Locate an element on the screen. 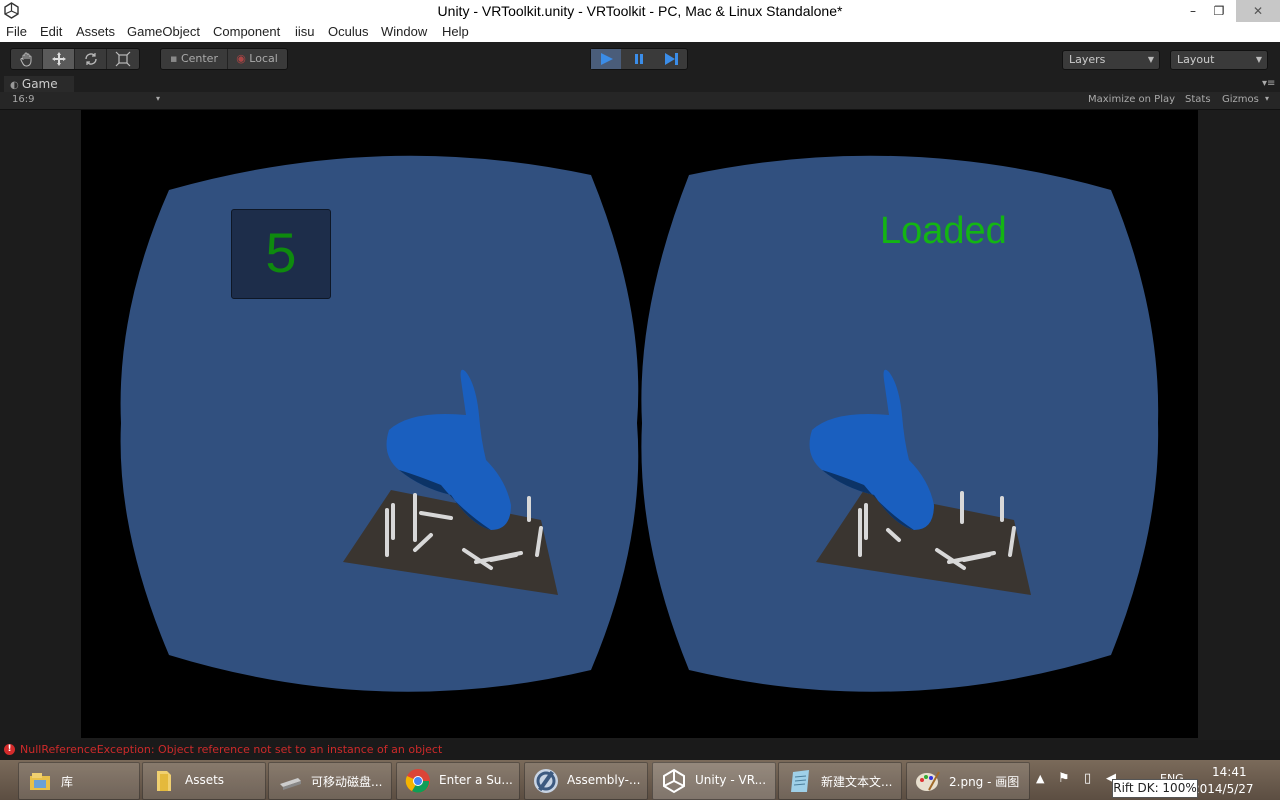 This screenshot has width=1280, height=800. layout-label: Layout is located at coordinates (1196, 59).